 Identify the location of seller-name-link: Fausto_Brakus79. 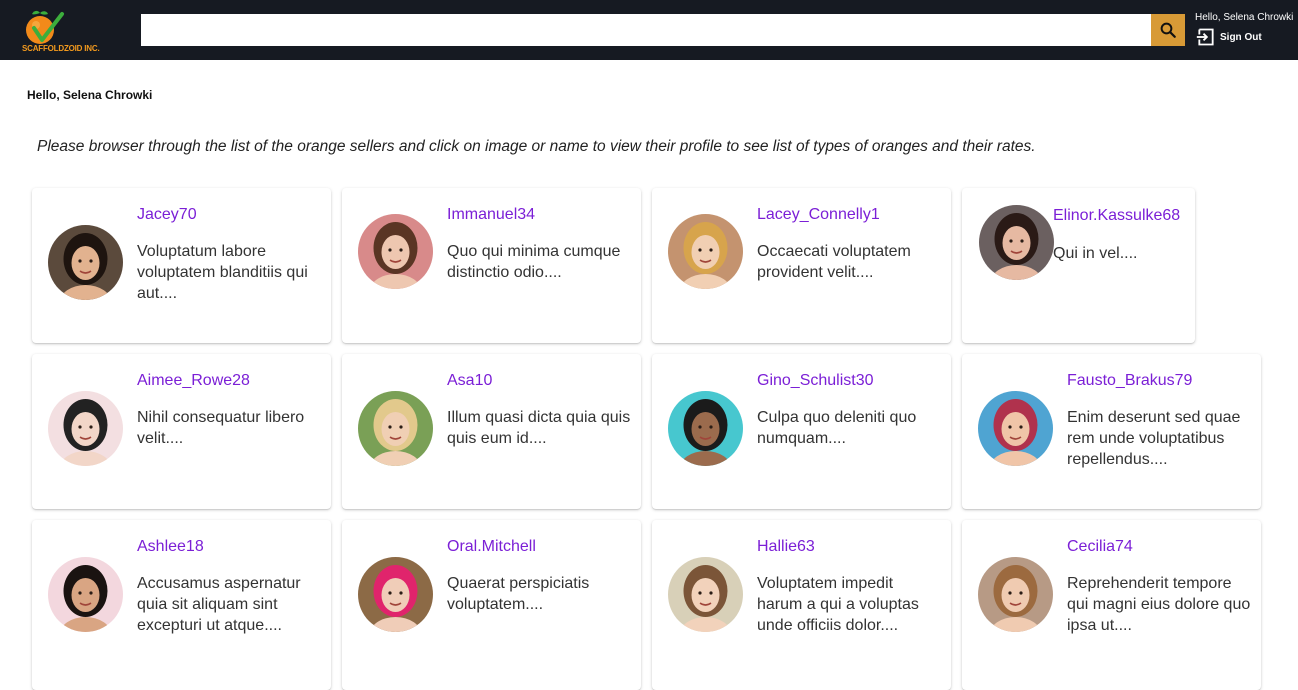
(1129, 381).